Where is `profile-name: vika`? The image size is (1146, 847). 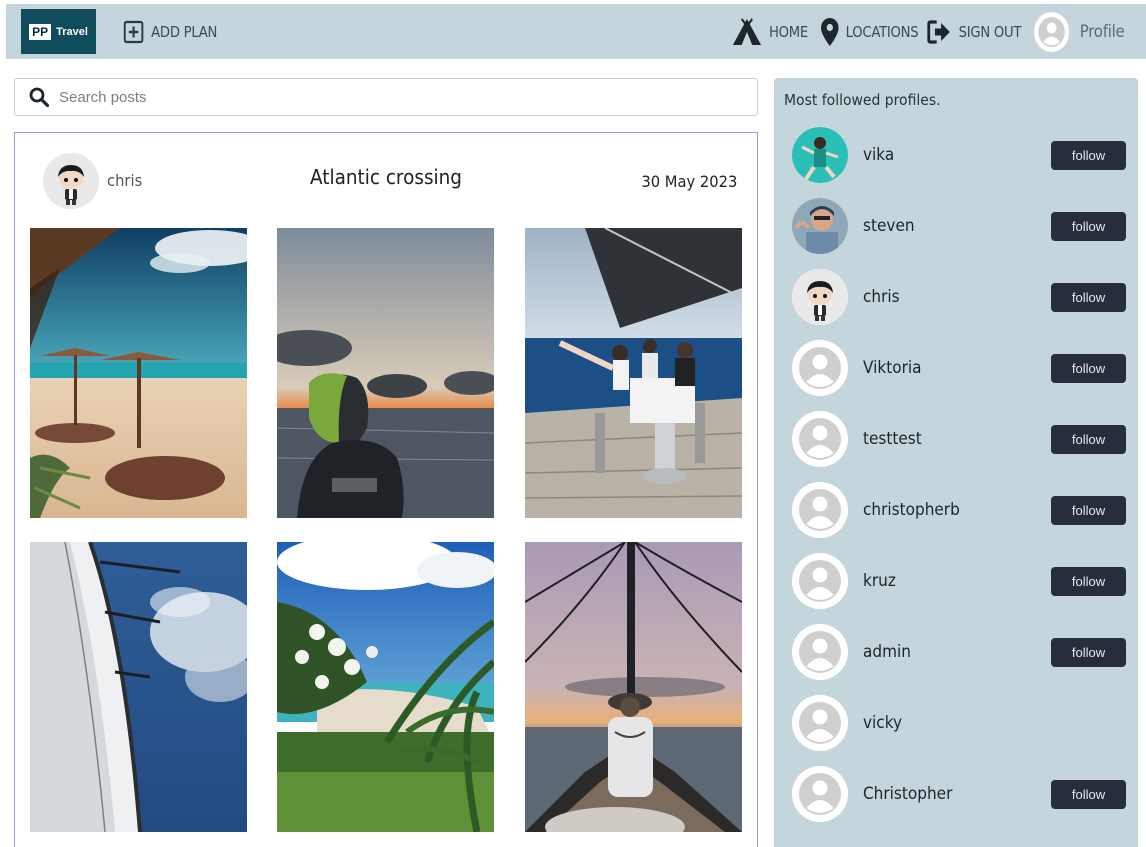
profile-name: vika is located at coordinates (878, 155).